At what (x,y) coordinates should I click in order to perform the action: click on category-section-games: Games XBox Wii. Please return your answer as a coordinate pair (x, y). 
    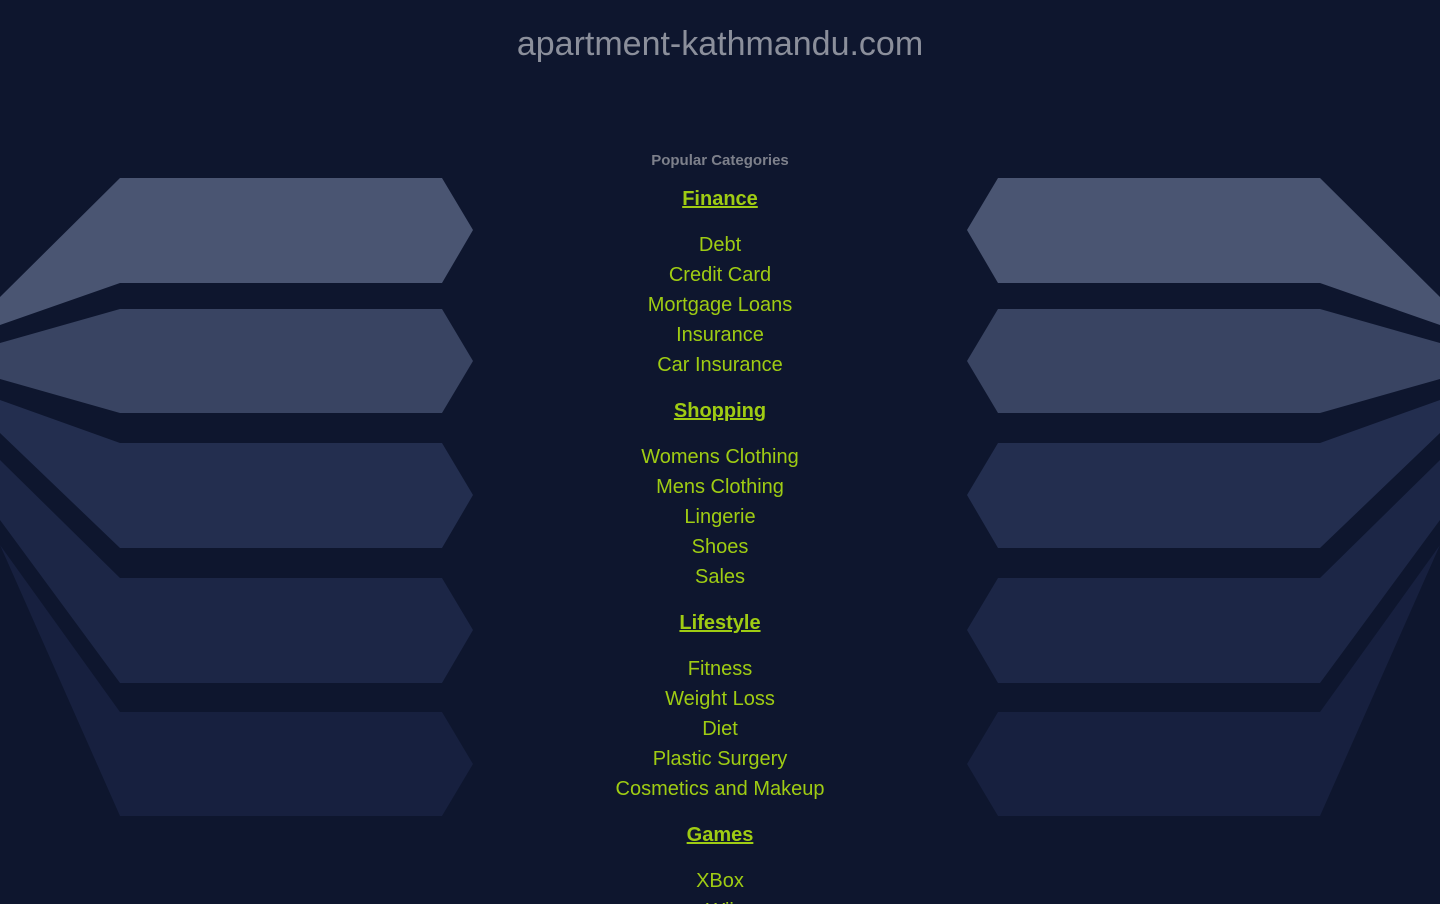
    Looking at the image, I should click on (720, 862).